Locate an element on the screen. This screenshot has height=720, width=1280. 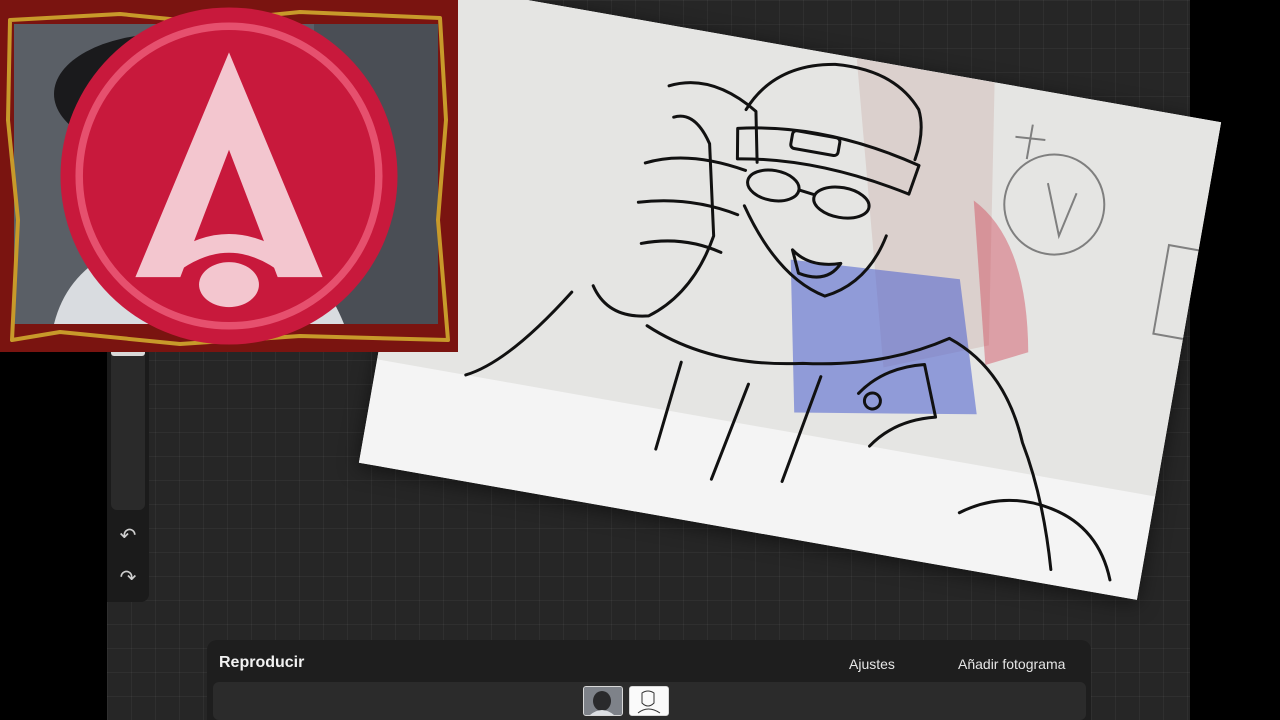
frame-1-preview is located at coordinates (603, 701).